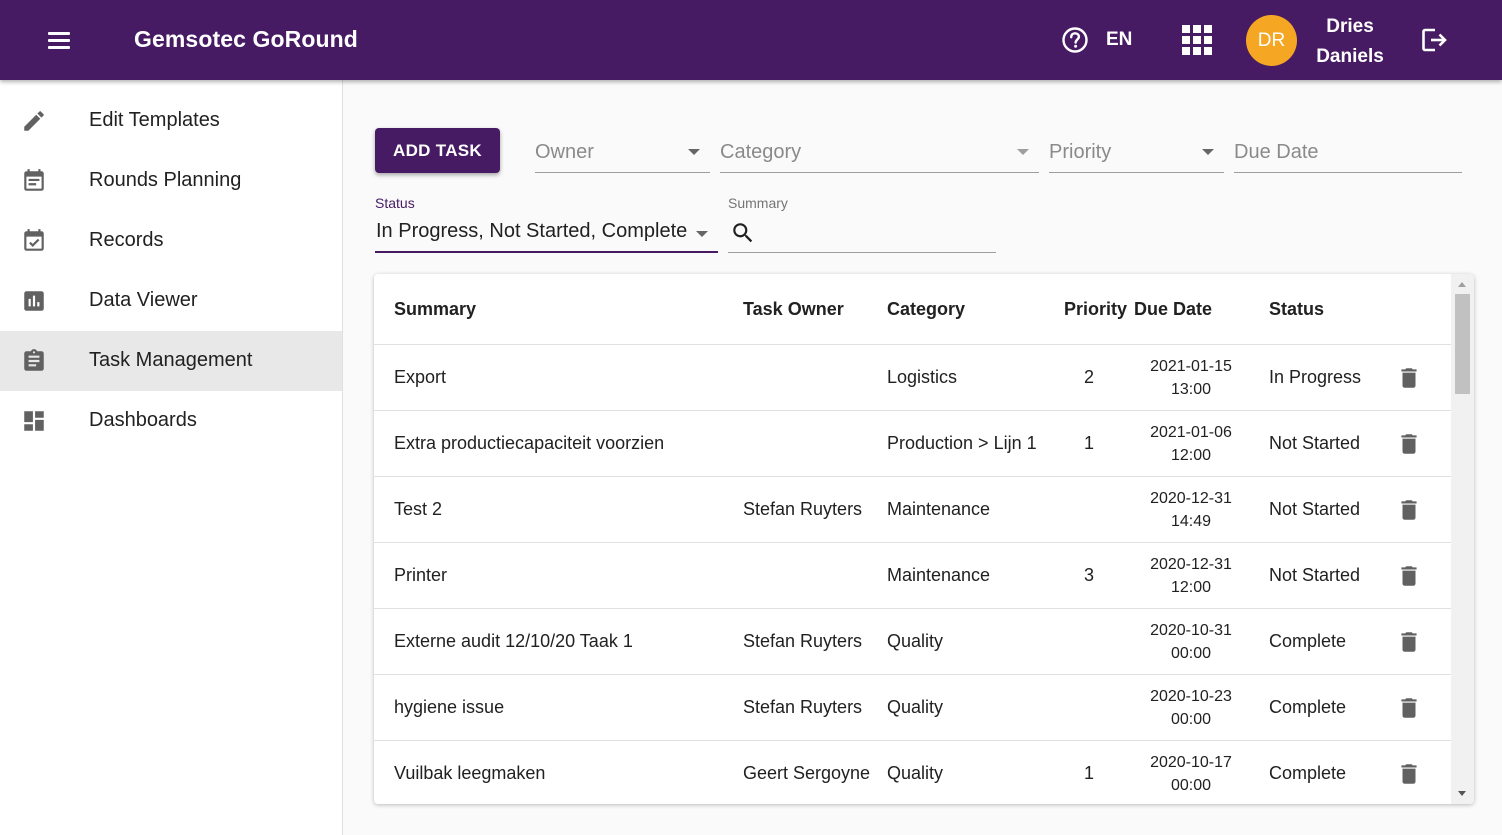  Describe the element at coordinates (1197, 40) in the screenshot. I see `apps-grid-icon` at that location.